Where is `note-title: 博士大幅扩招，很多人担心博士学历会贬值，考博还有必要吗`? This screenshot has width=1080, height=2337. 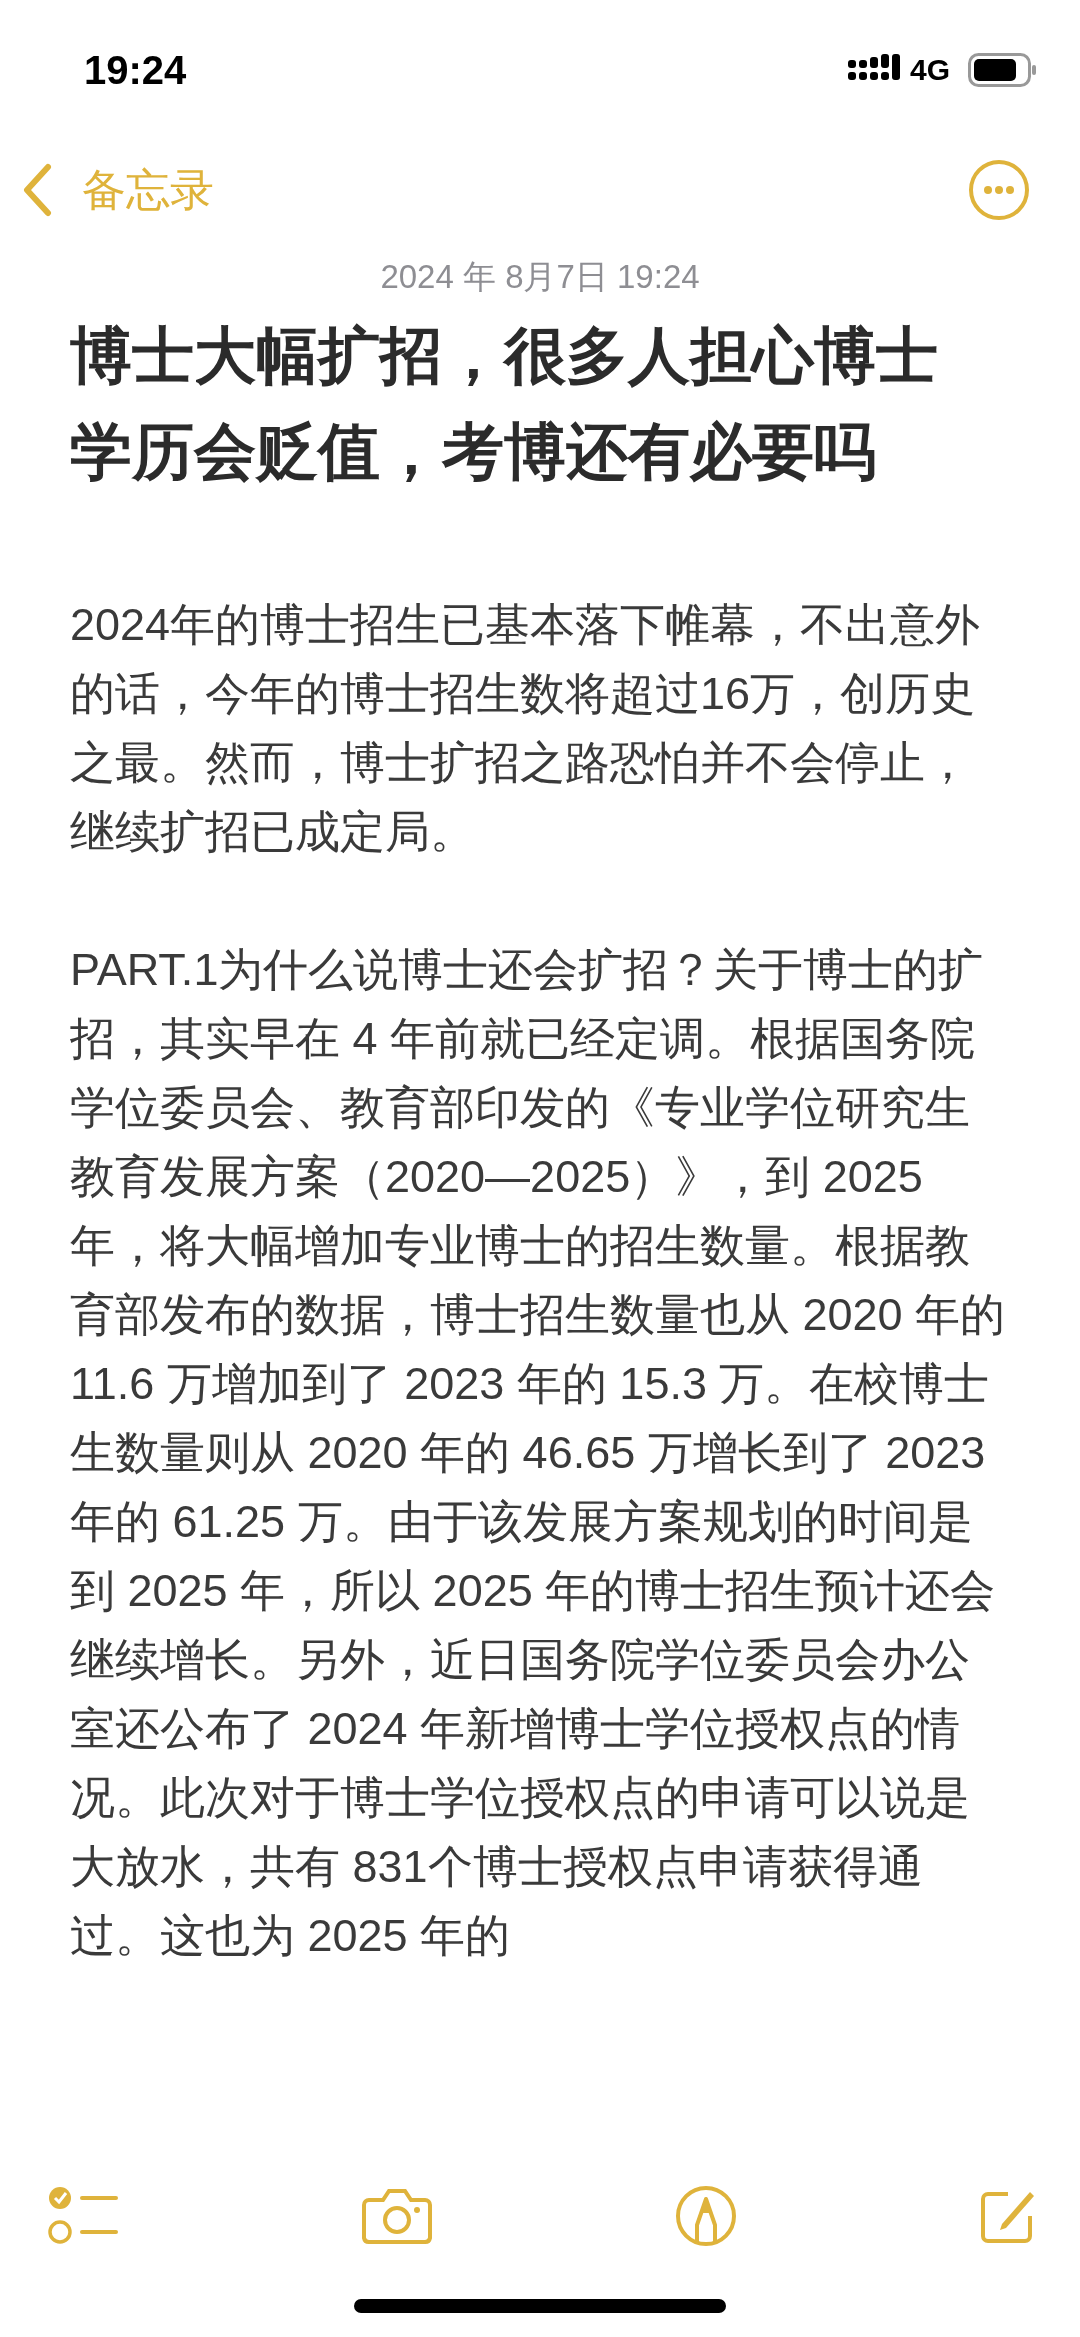 note-title: 博士大幅扩招，很多人担心博士学历会贬值，考博还有必要吗 is located at coordinates (504, 404).